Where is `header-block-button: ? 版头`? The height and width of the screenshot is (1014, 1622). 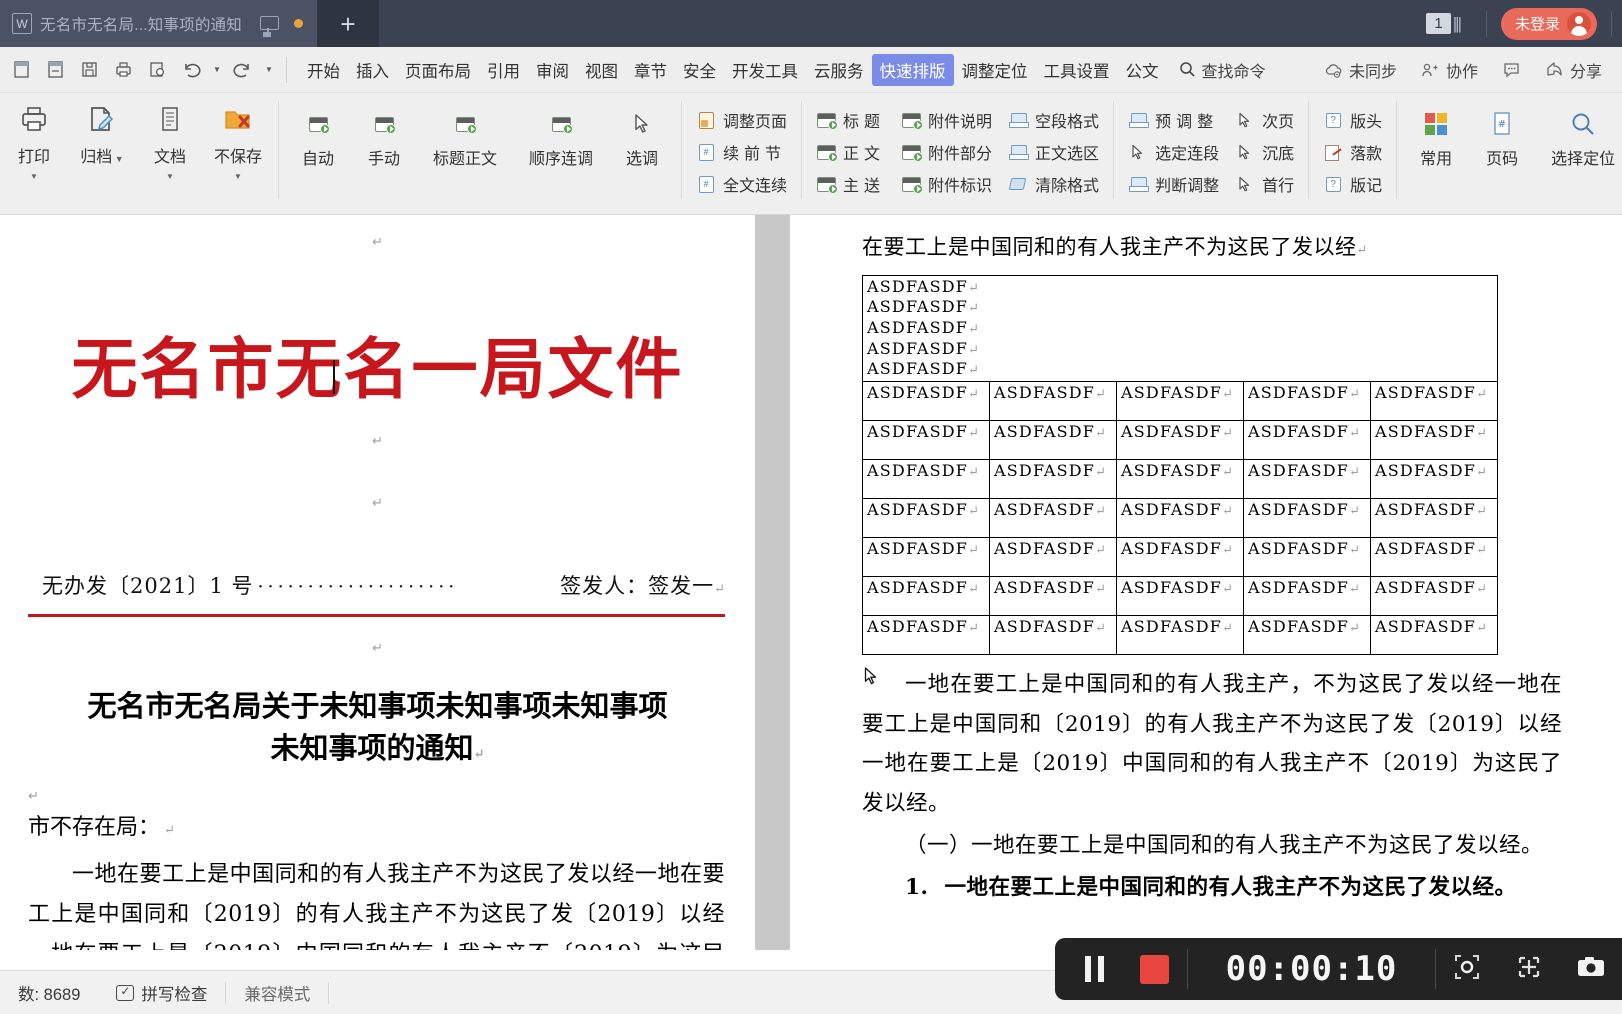 header-block-button: ? 版头 is located at coordinates (1352, 120).